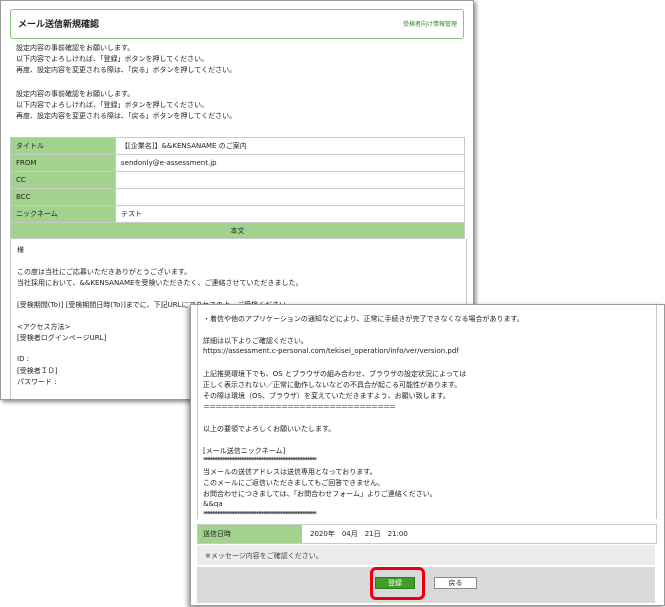 The image size is (665, 607). Describe the element at coordinates (294, 483) in the screenshot. I see `body-line: このメールにご返信いただきましてもご回答できません。` at that location.